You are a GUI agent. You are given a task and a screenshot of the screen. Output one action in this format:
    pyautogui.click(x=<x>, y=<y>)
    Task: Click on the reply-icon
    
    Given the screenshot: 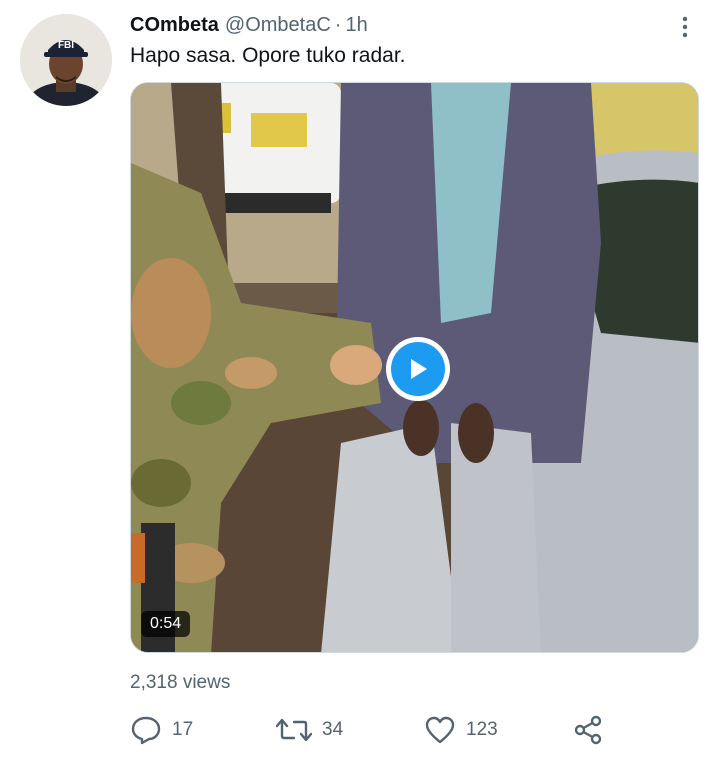 What is the action you would take?
    pyautogui.click(x=146, y=730)
    